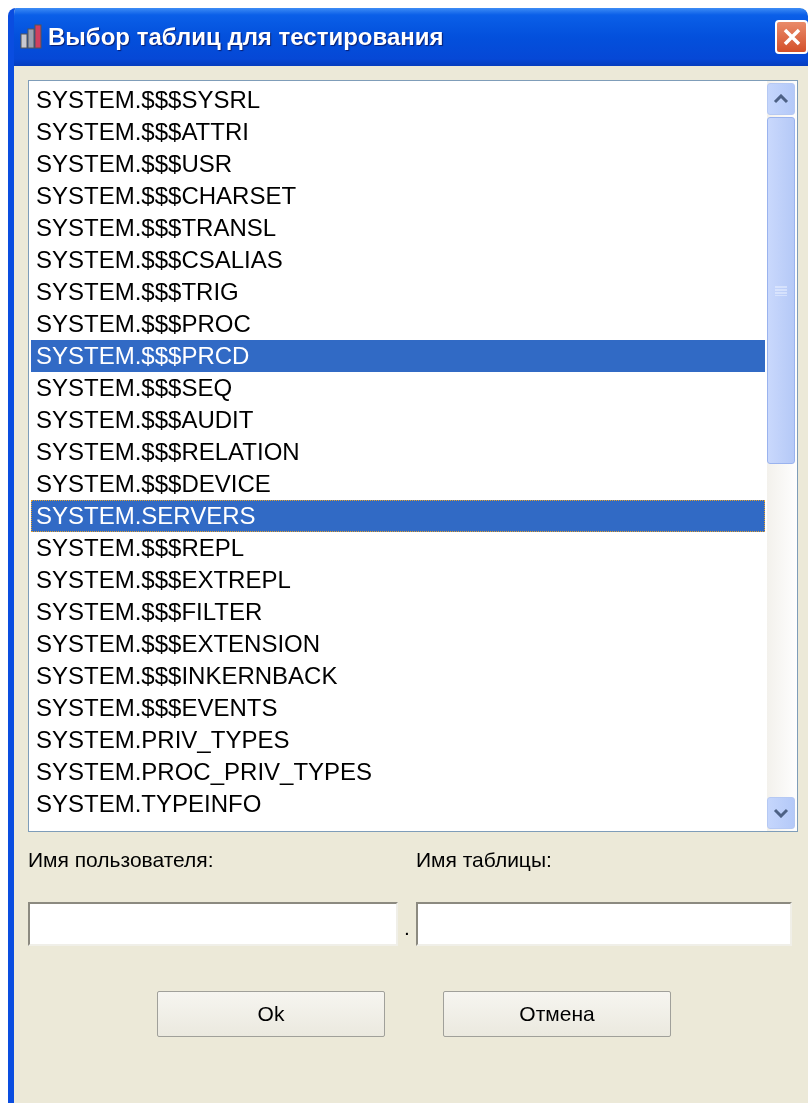  Describe the element at coordinates (398, 452) in the screenshot. I see `list-item: SYSTEM.$$$RELATION` at that location.